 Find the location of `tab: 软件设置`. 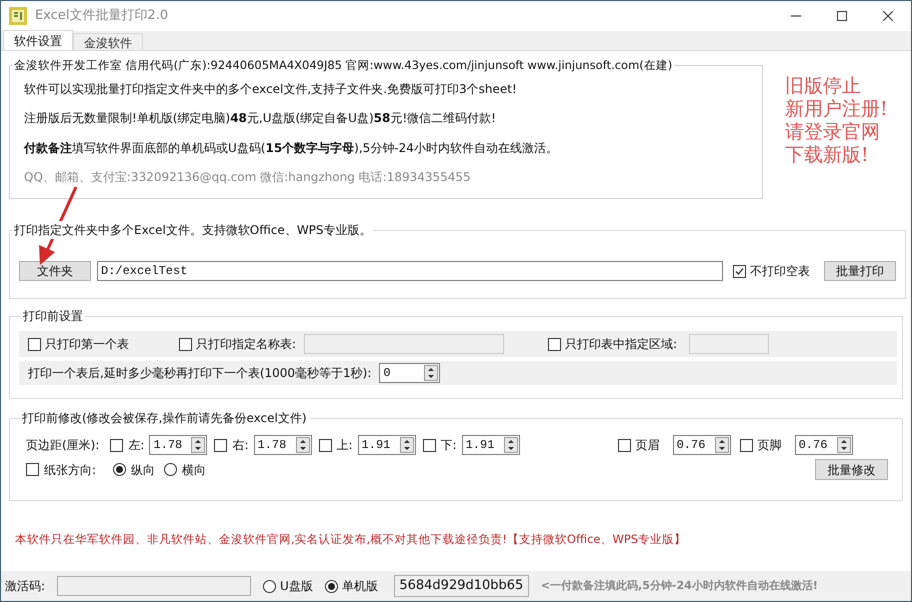

tab: 软件设置 is located at coordinates (38, 40).